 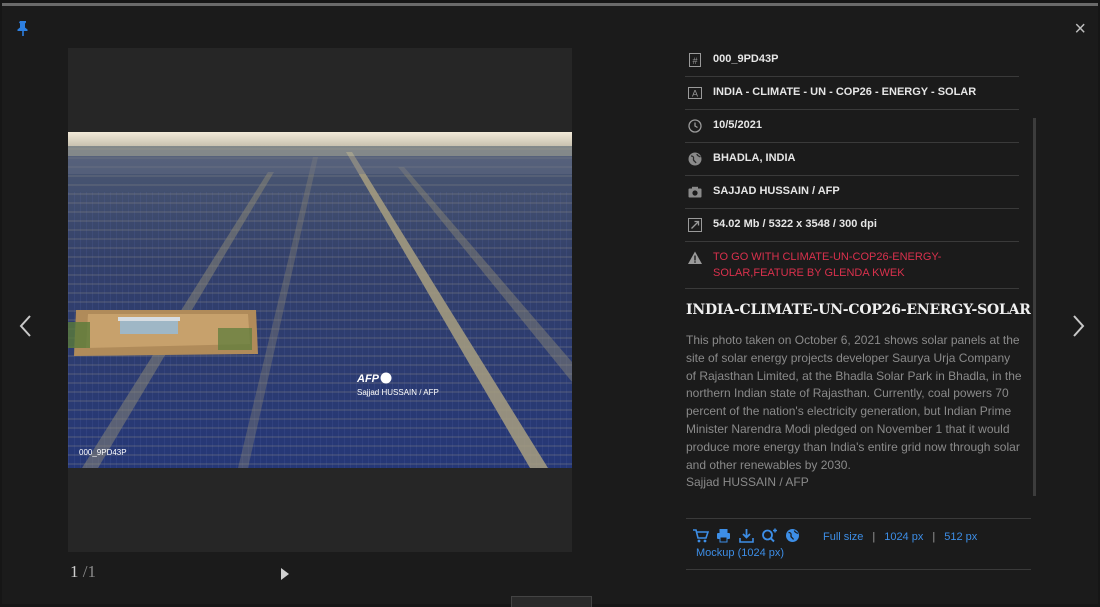 What do you see at coordinates (795, 224) in the screenshot?
I see `meta-file-size: 54.02 Mb / 5322 x 3548 / 300 dpi` at bounding box center [795, 224].